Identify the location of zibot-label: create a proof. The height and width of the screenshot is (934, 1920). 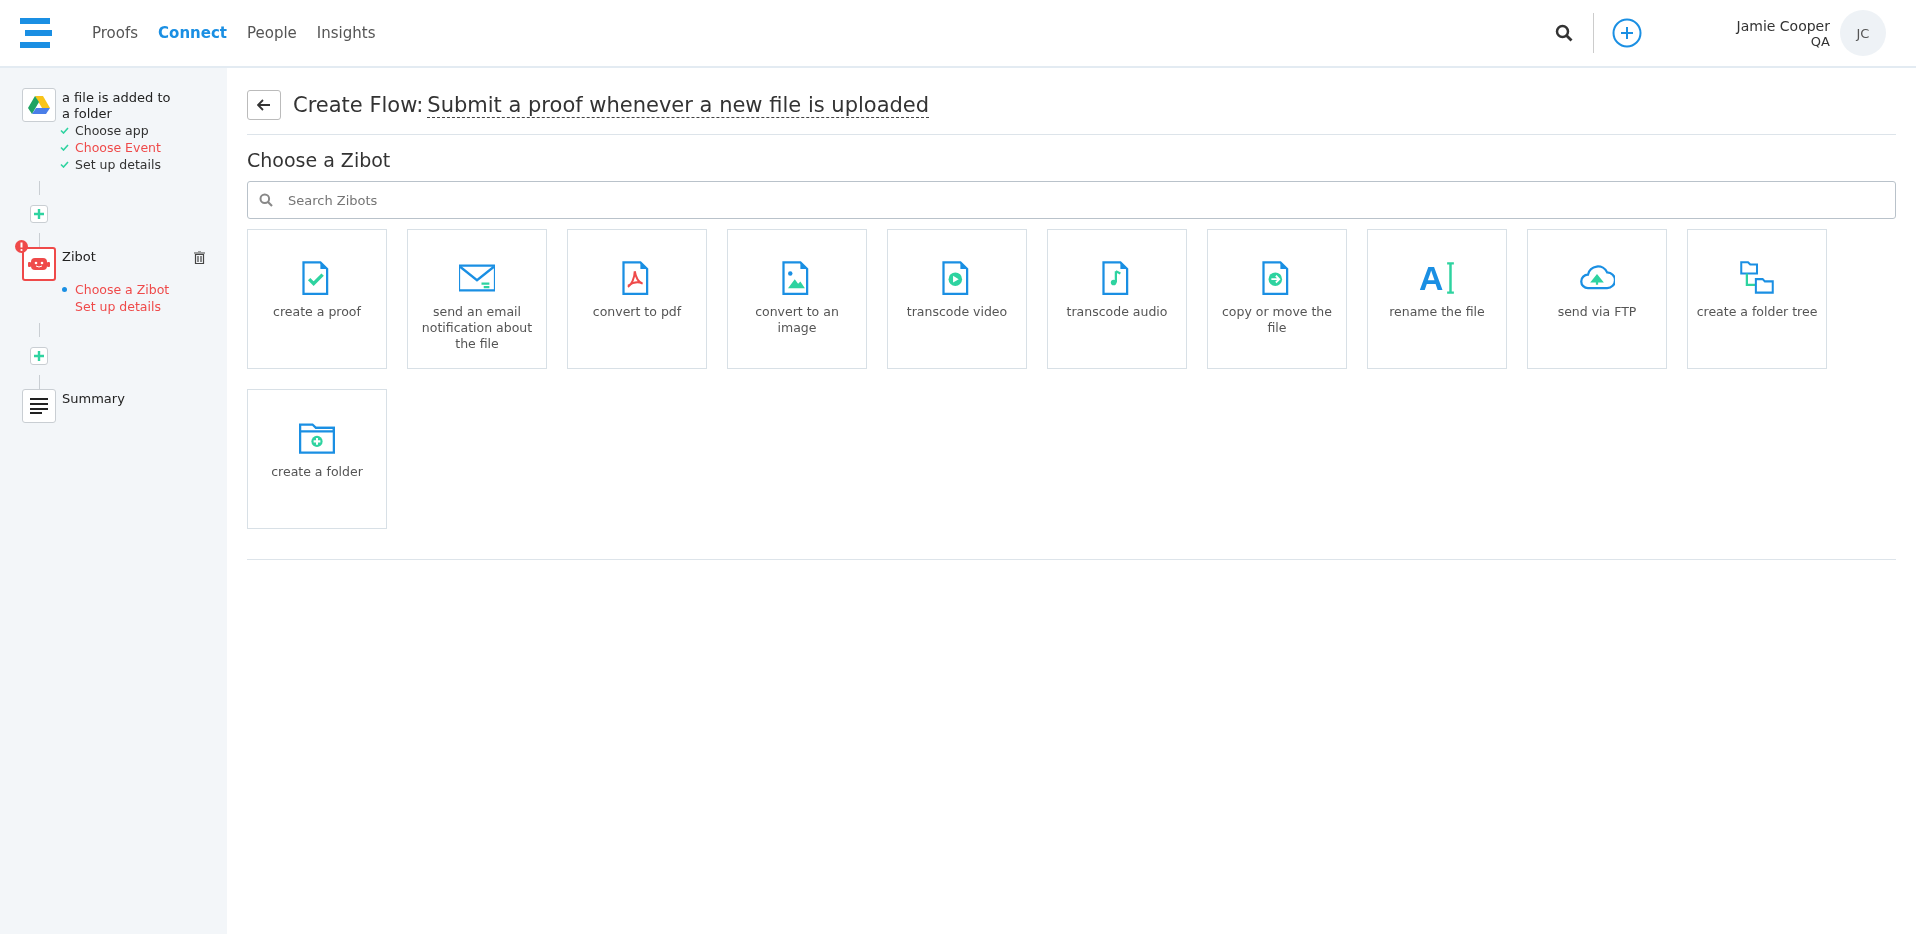
(317, 312).